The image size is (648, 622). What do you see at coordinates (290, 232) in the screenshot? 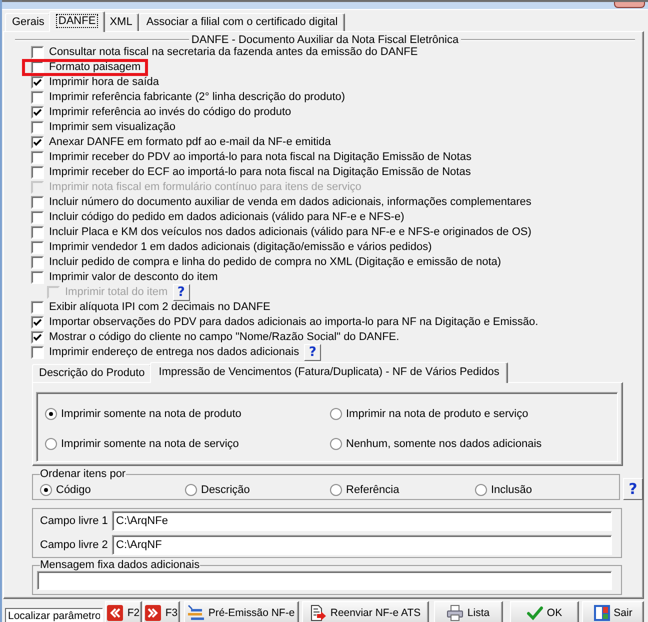
I see `checkbox-label: Incluir Placa e KM dos veículos nos dados adicionais (válido para NF-e e NFS-e originados de OS)` at bounding box center [290, 232].